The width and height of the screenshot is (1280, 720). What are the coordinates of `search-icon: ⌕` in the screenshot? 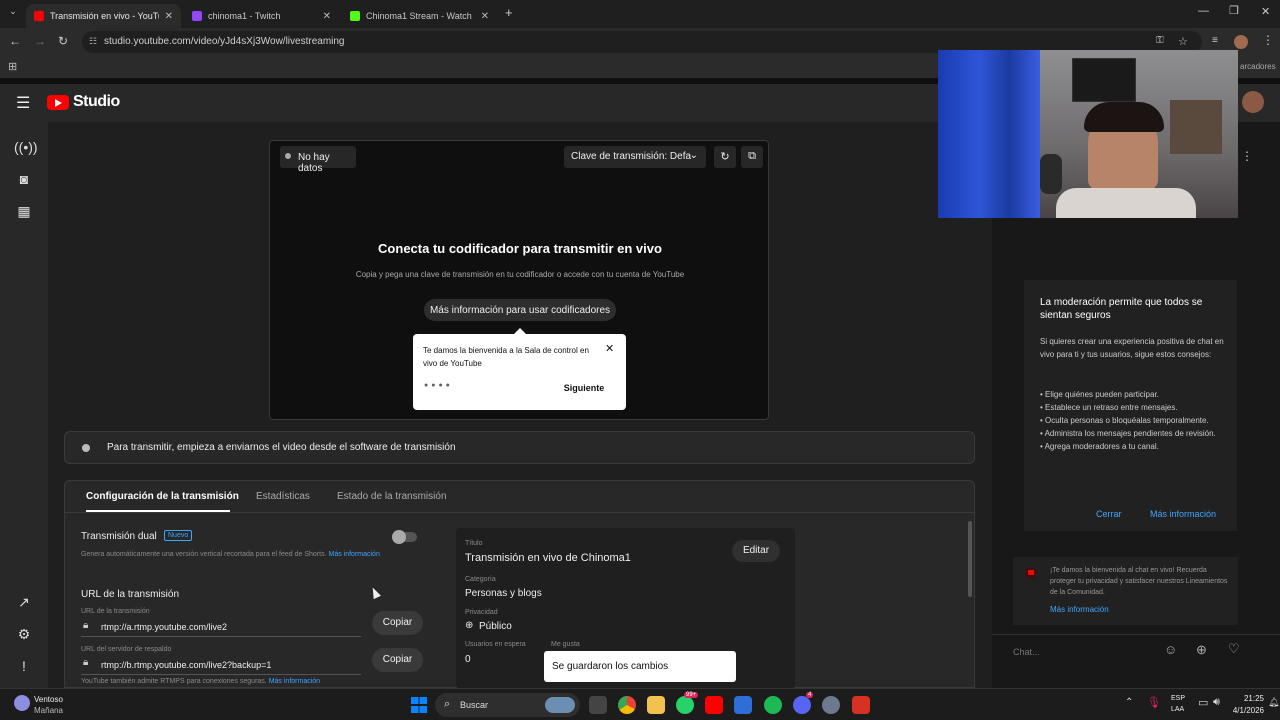 It's located at (447, 704).